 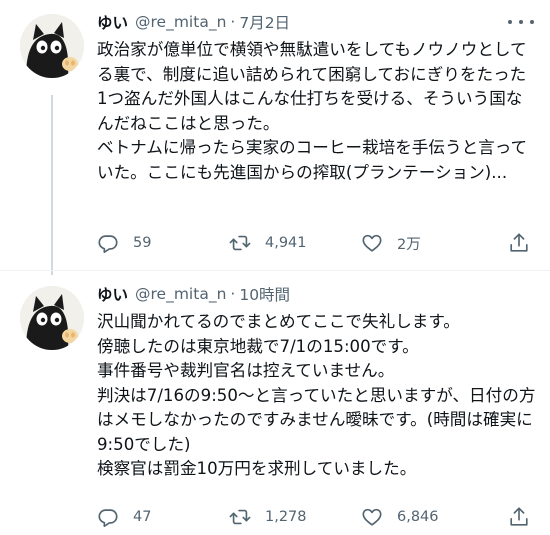 What do you see at coordinates (163, 243) in the screenshot?
I see `reply-button: 59` at bounding box center [163, 243].